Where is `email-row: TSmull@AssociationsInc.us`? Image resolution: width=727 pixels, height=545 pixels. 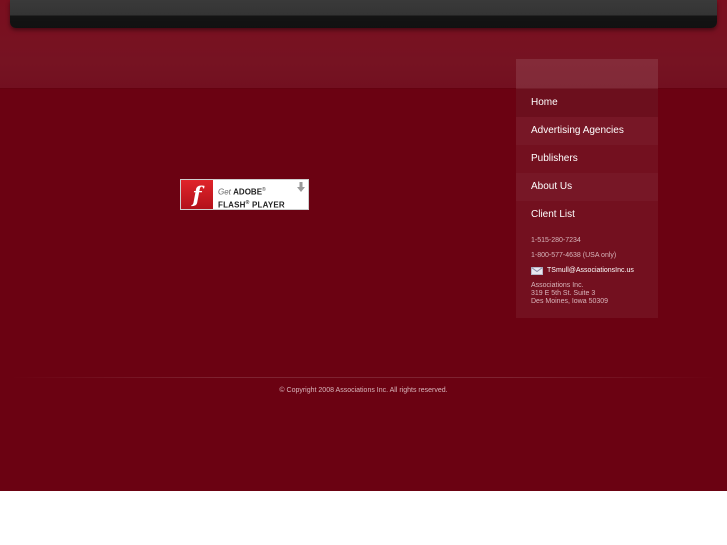
email-row: TSmull@AssociationsInc.us is located at coordinates (593, 270).